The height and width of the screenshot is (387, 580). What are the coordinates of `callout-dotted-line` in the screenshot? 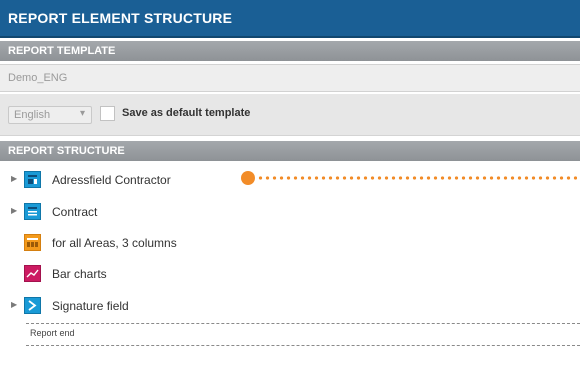 It's located at (417, 178).